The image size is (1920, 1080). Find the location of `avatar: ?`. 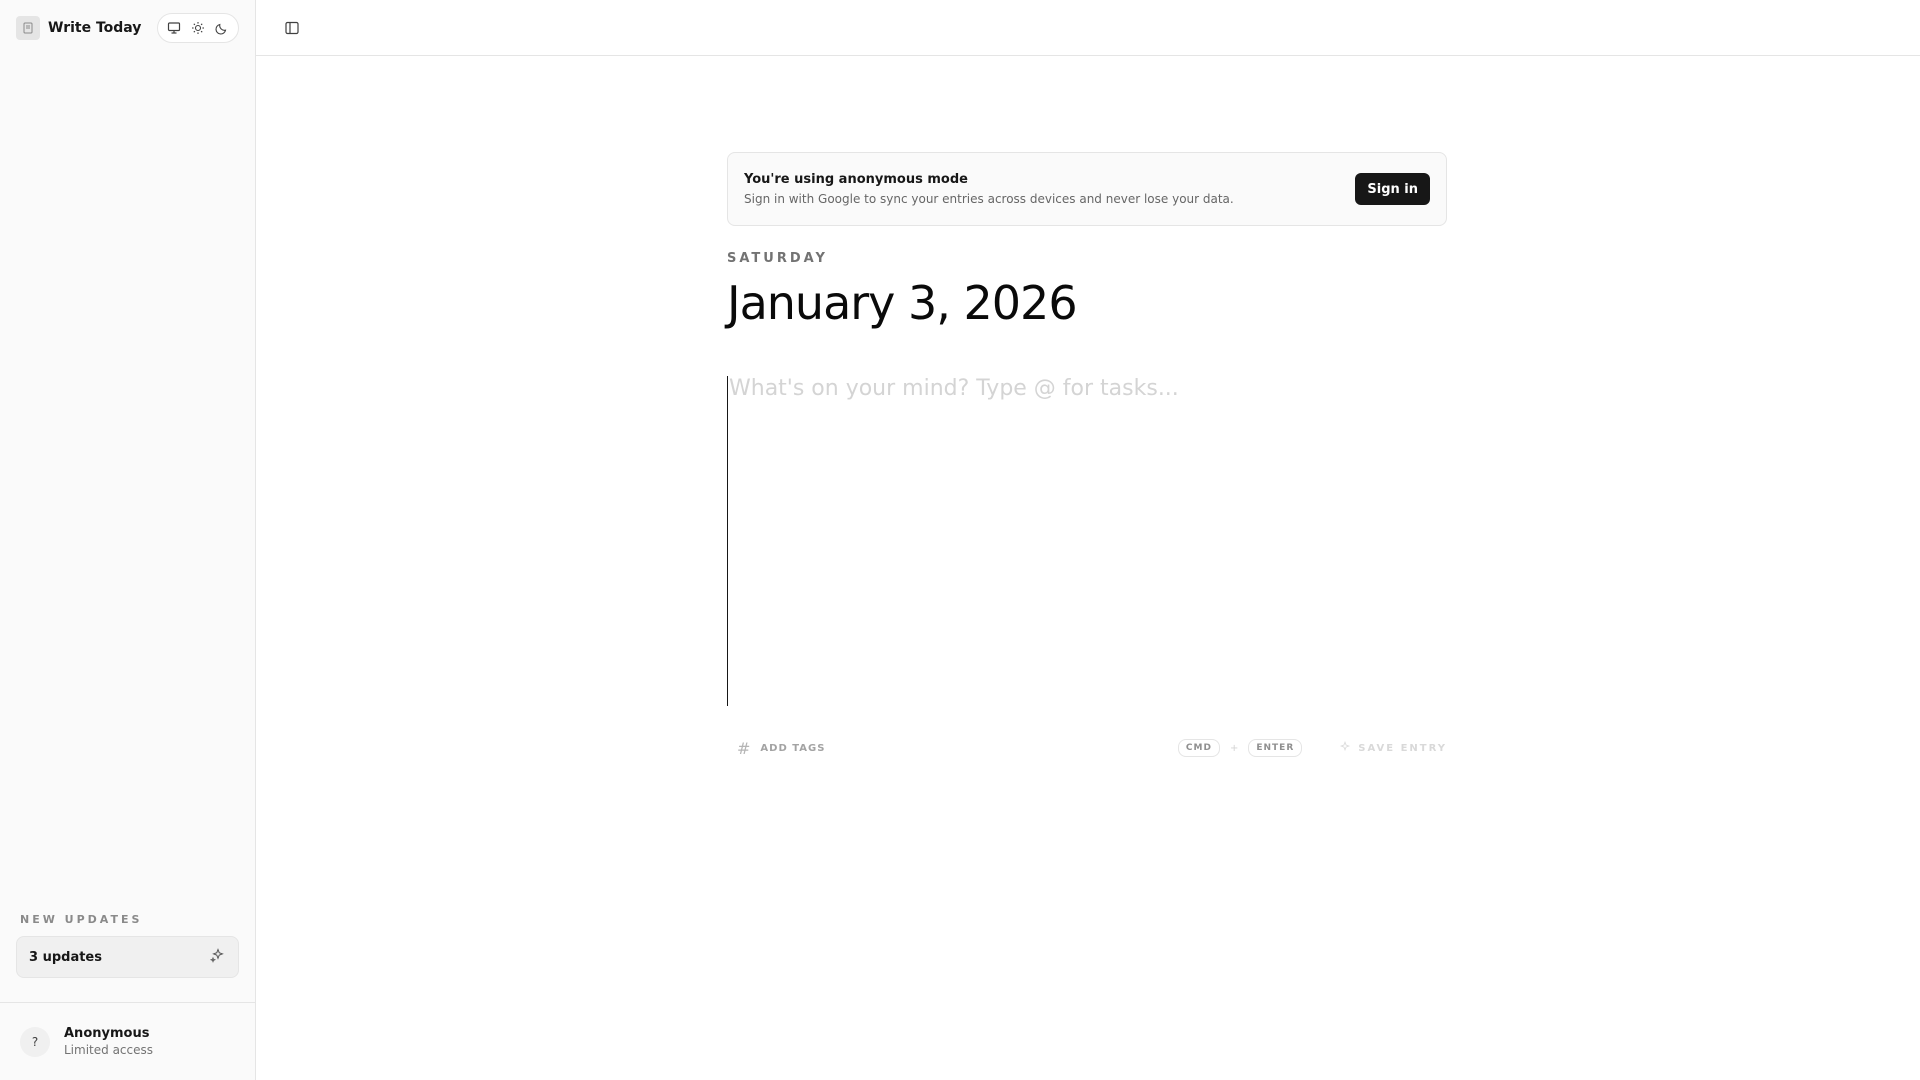

avatar: ? is located at coordinates (35, 1041).